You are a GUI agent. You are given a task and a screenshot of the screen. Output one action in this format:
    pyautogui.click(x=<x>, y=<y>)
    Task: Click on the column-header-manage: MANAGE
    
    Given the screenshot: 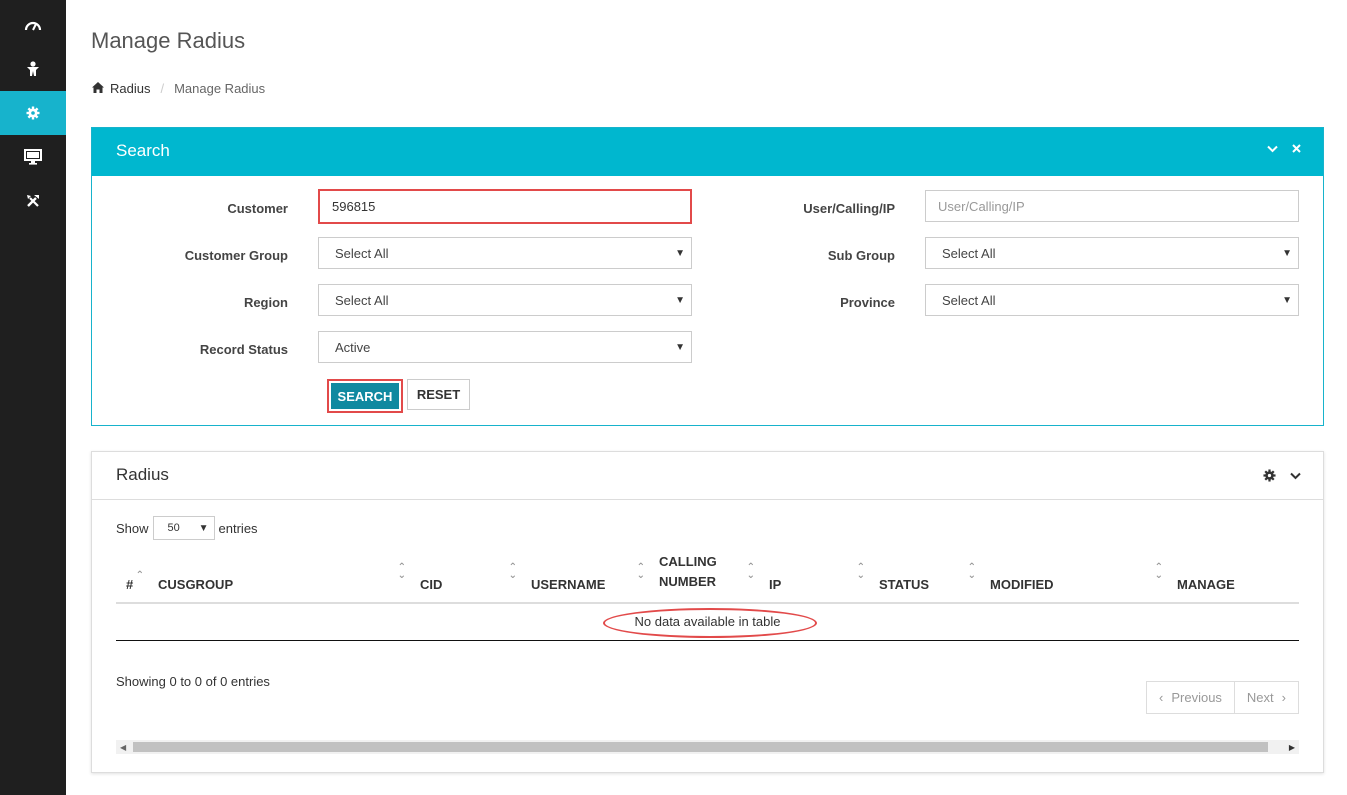 What is the action you would take?
    pyautogui.click(x=1233, y=578)
    